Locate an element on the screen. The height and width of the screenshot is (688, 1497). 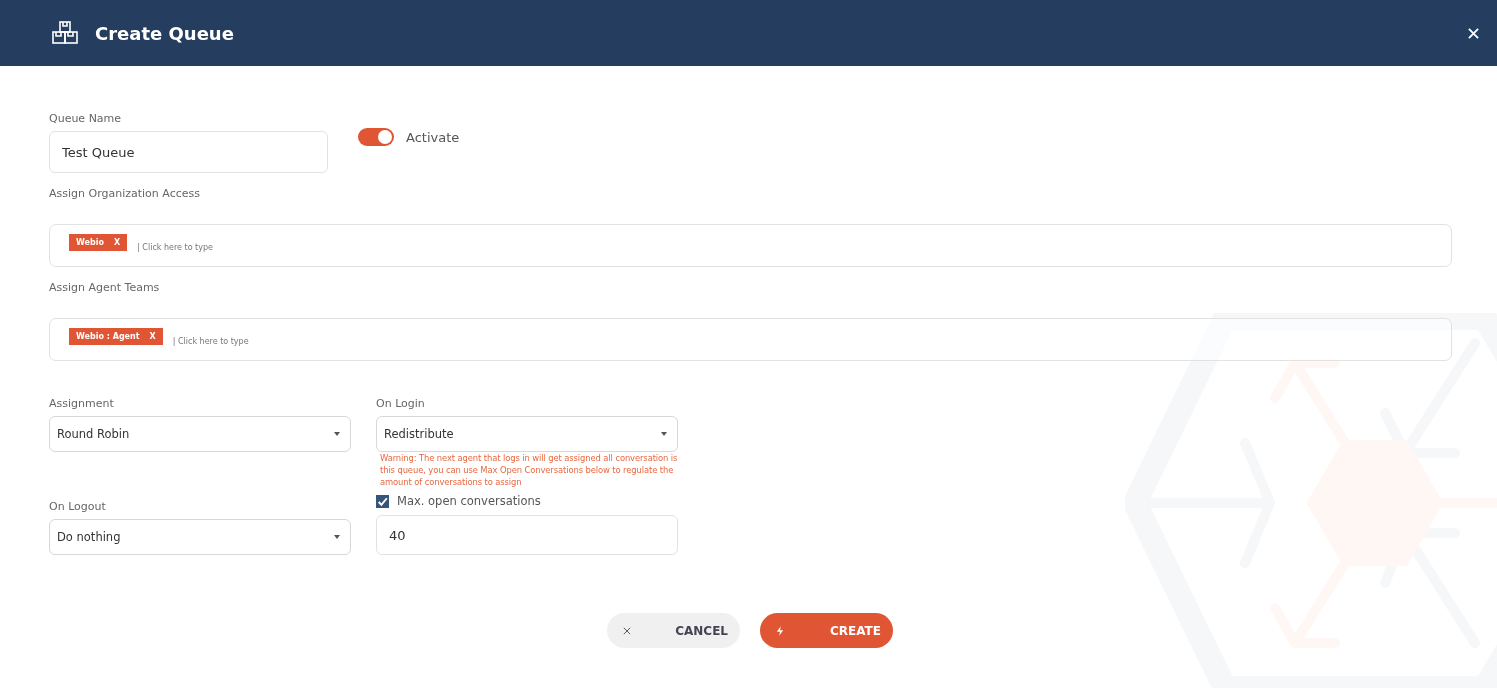
agent-team-tag-field: Webio : Agent X | Click here to type is located at coordinates (750, 339).